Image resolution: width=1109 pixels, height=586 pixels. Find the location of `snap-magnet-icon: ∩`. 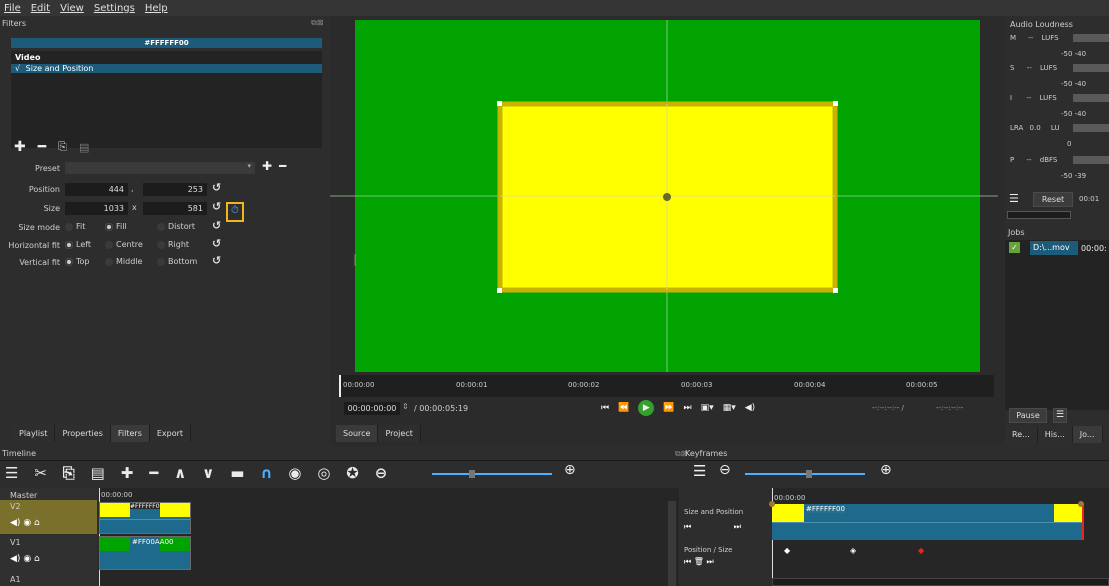

snap-magnet-icon: ∩ is located at coordinates (266, 473).